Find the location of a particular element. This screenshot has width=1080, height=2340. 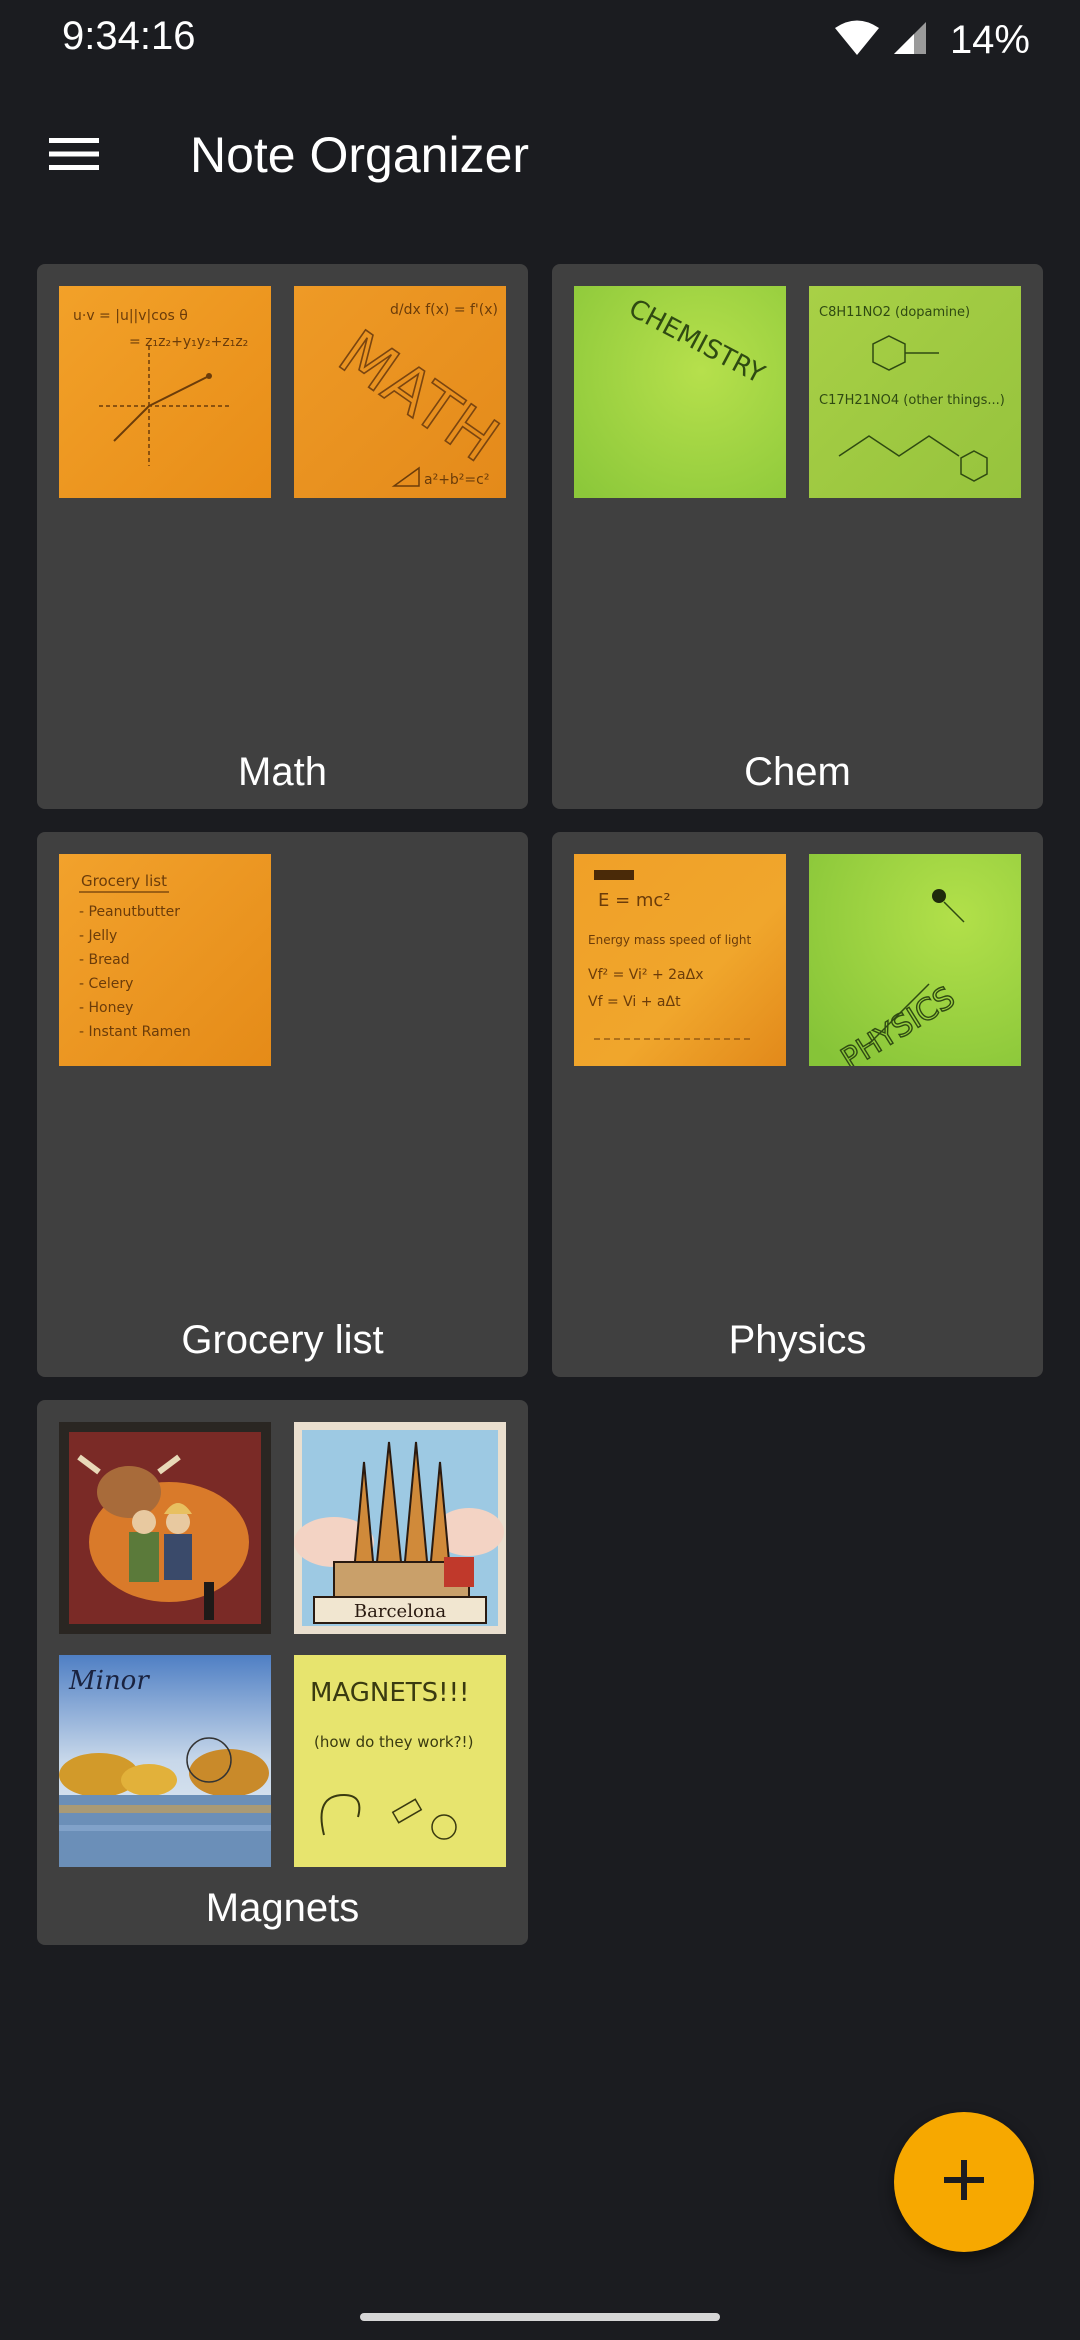

folder-label: Magnets is located at coordinates (282, 1908).